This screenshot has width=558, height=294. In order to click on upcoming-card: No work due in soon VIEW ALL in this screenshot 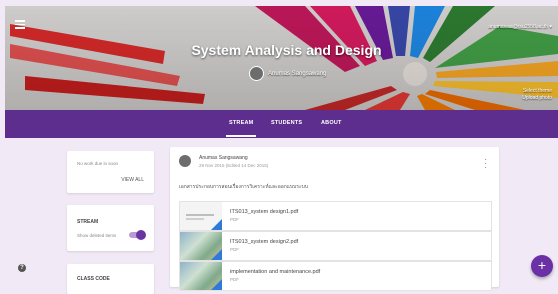, I will do `click(110, 172)`.